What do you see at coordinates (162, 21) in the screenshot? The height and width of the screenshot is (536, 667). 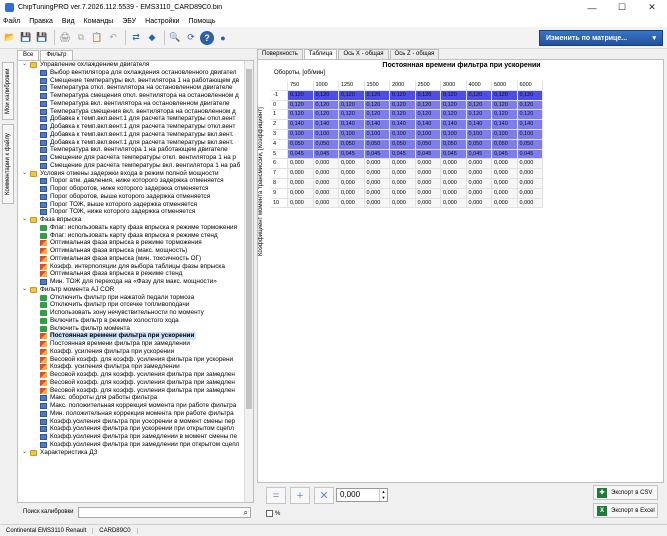 I see `menu-item: Настройки` at bounding box center [162, 21].